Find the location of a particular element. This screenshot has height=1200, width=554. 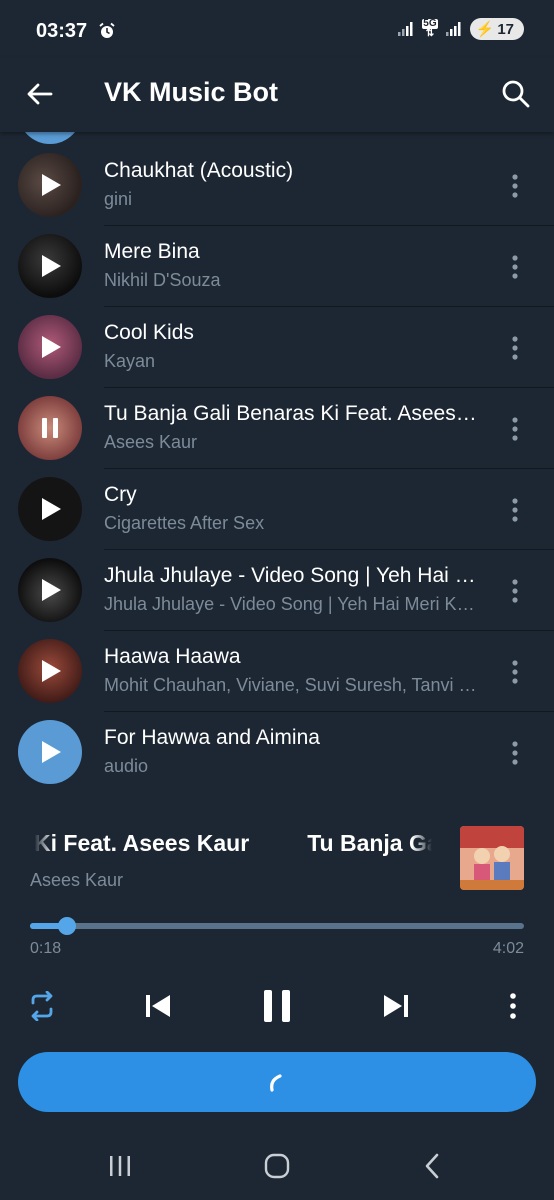

previous-button is located at coordinates (158, 1006).